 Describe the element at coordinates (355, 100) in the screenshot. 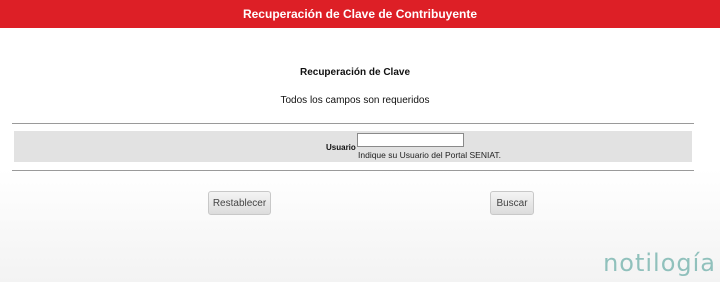

I see `required-fields-note: Todos los campos son requeridos` at that location.